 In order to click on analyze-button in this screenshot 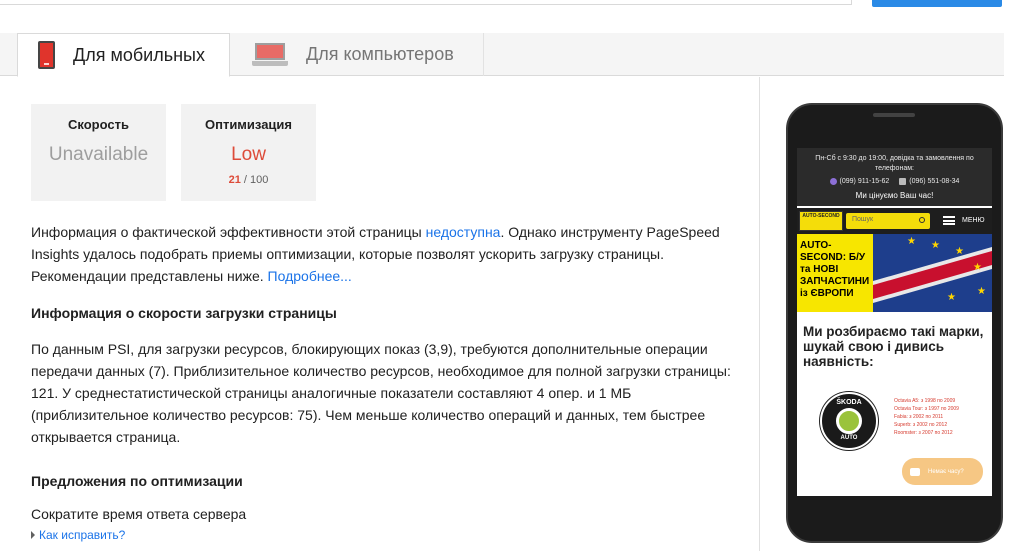, I will do `click(937, 3)`.